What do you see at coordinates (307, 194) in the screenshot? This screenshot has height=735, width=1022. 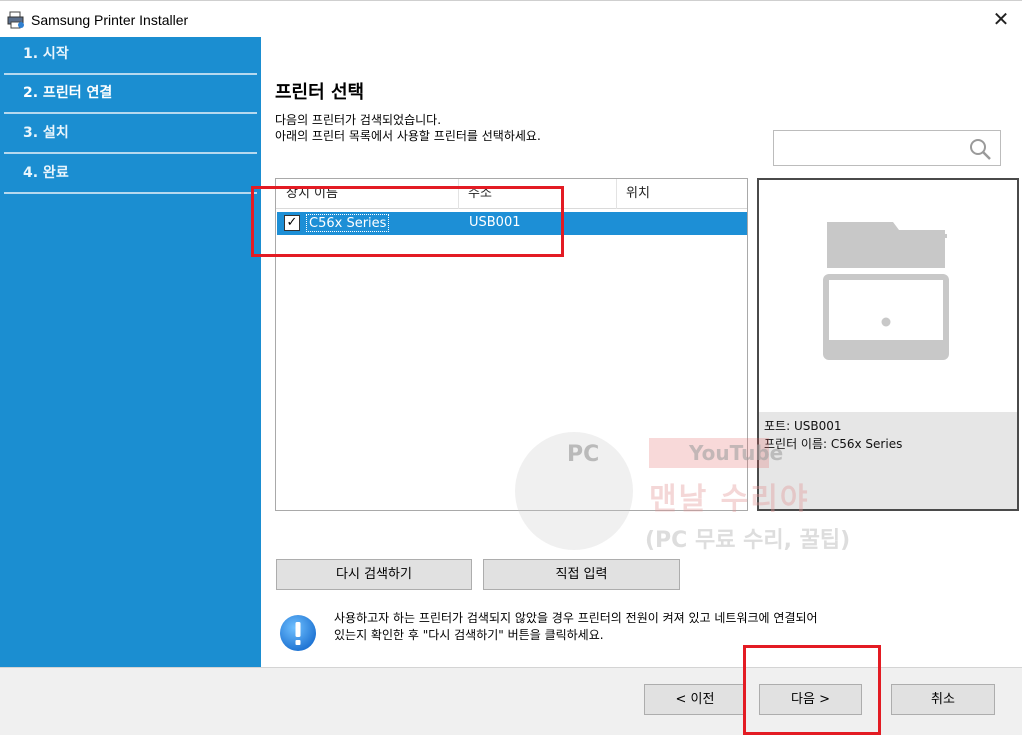 I see `column-header-device-name: 장치 이름` at bounding box center [307, 194].